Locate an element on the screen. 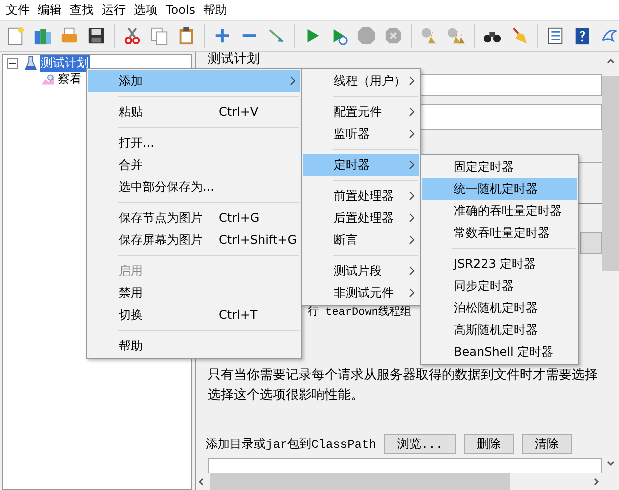 The width and height of the screenshot is (619, 490). note-text: 只有当你需要记录每个请求从服务器取得的数据到文件时才需要选择 is located at coordinates (403, 376).